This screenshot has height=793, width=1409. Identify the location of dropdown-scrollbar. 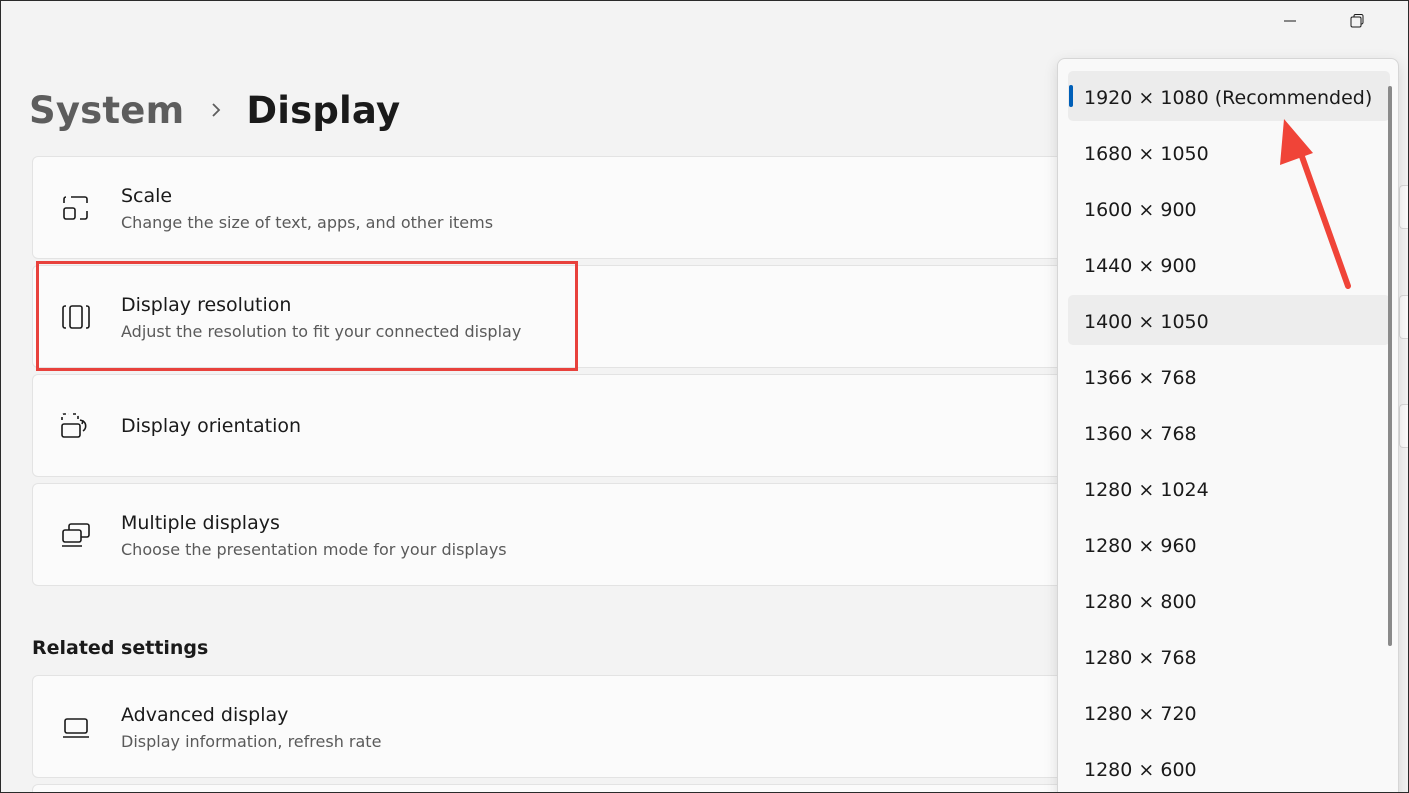
(1390, 366).